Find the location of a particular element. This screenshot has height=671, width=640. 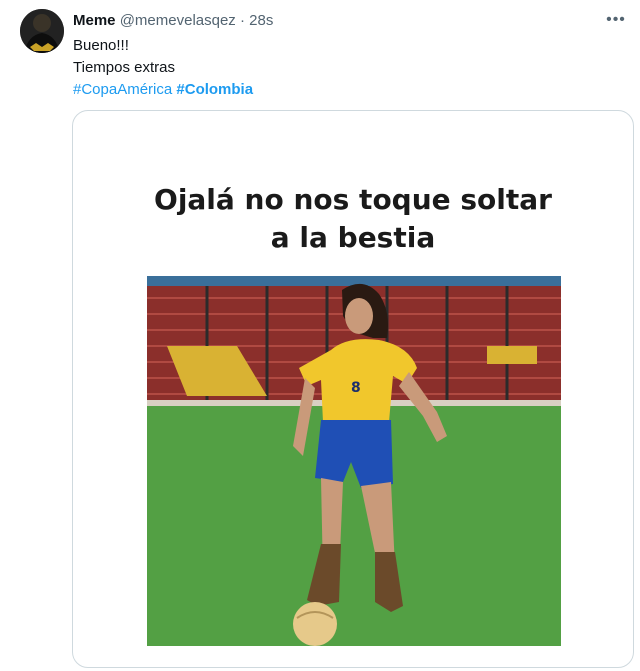

hashtag-colombia: #Colombia is located at coordinates (214, 89).